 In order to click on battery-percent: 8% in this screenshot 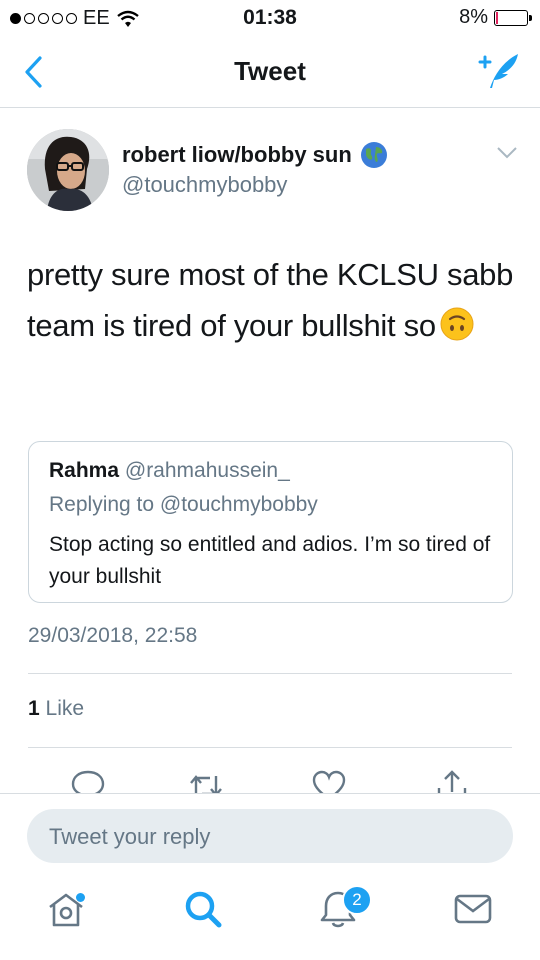, I will do `click(473, 17)`.